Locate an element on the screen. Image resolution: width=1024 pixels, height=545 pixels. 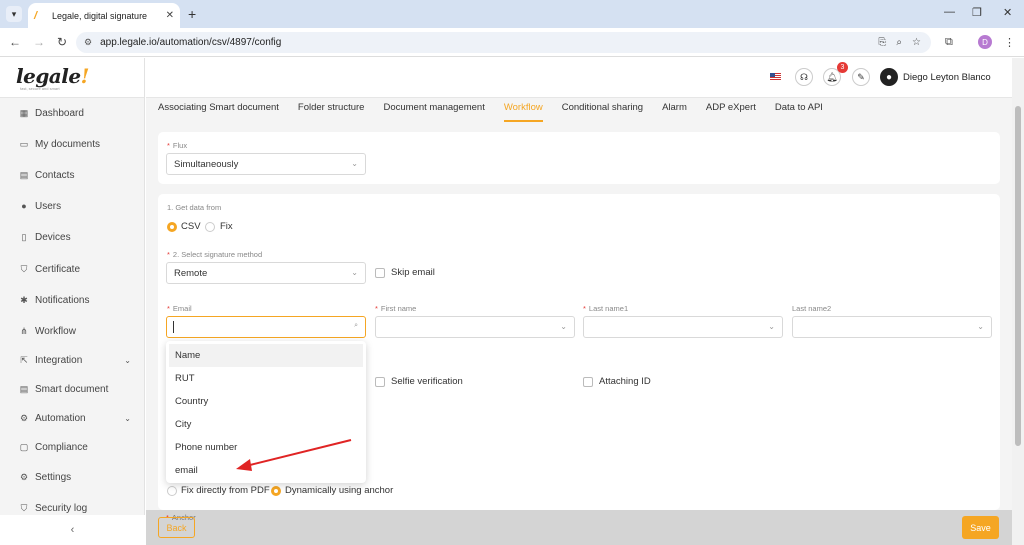
csv-radio is located at coordinates (172, 227).